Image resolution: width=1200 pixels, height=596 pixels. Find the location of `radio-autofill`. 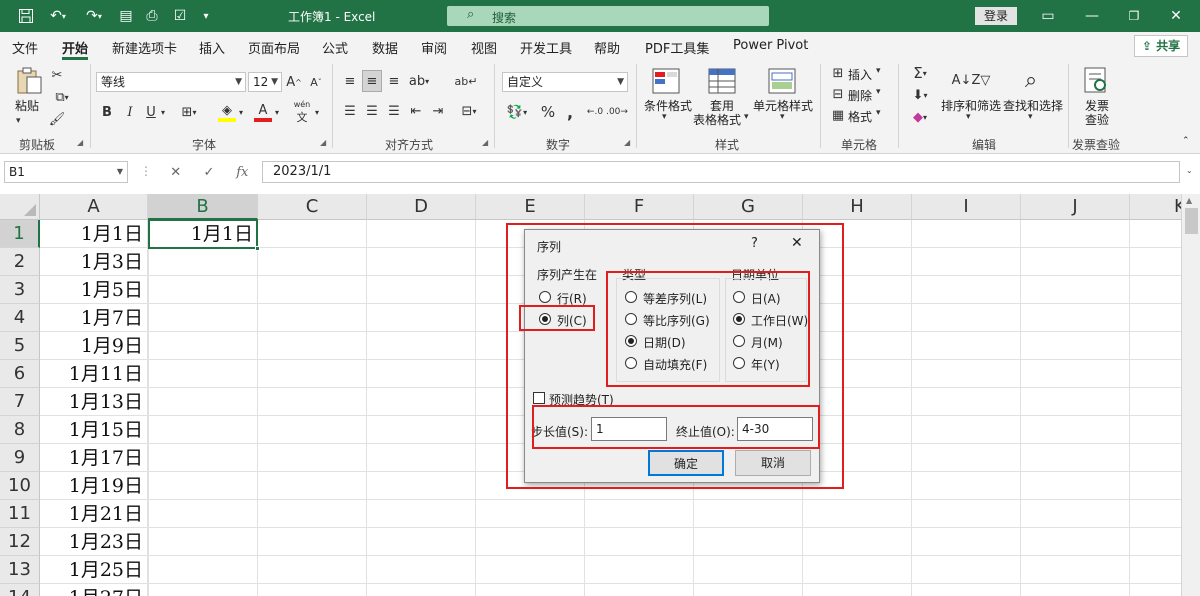

radio-autofill is located at coordinates (631, 363).